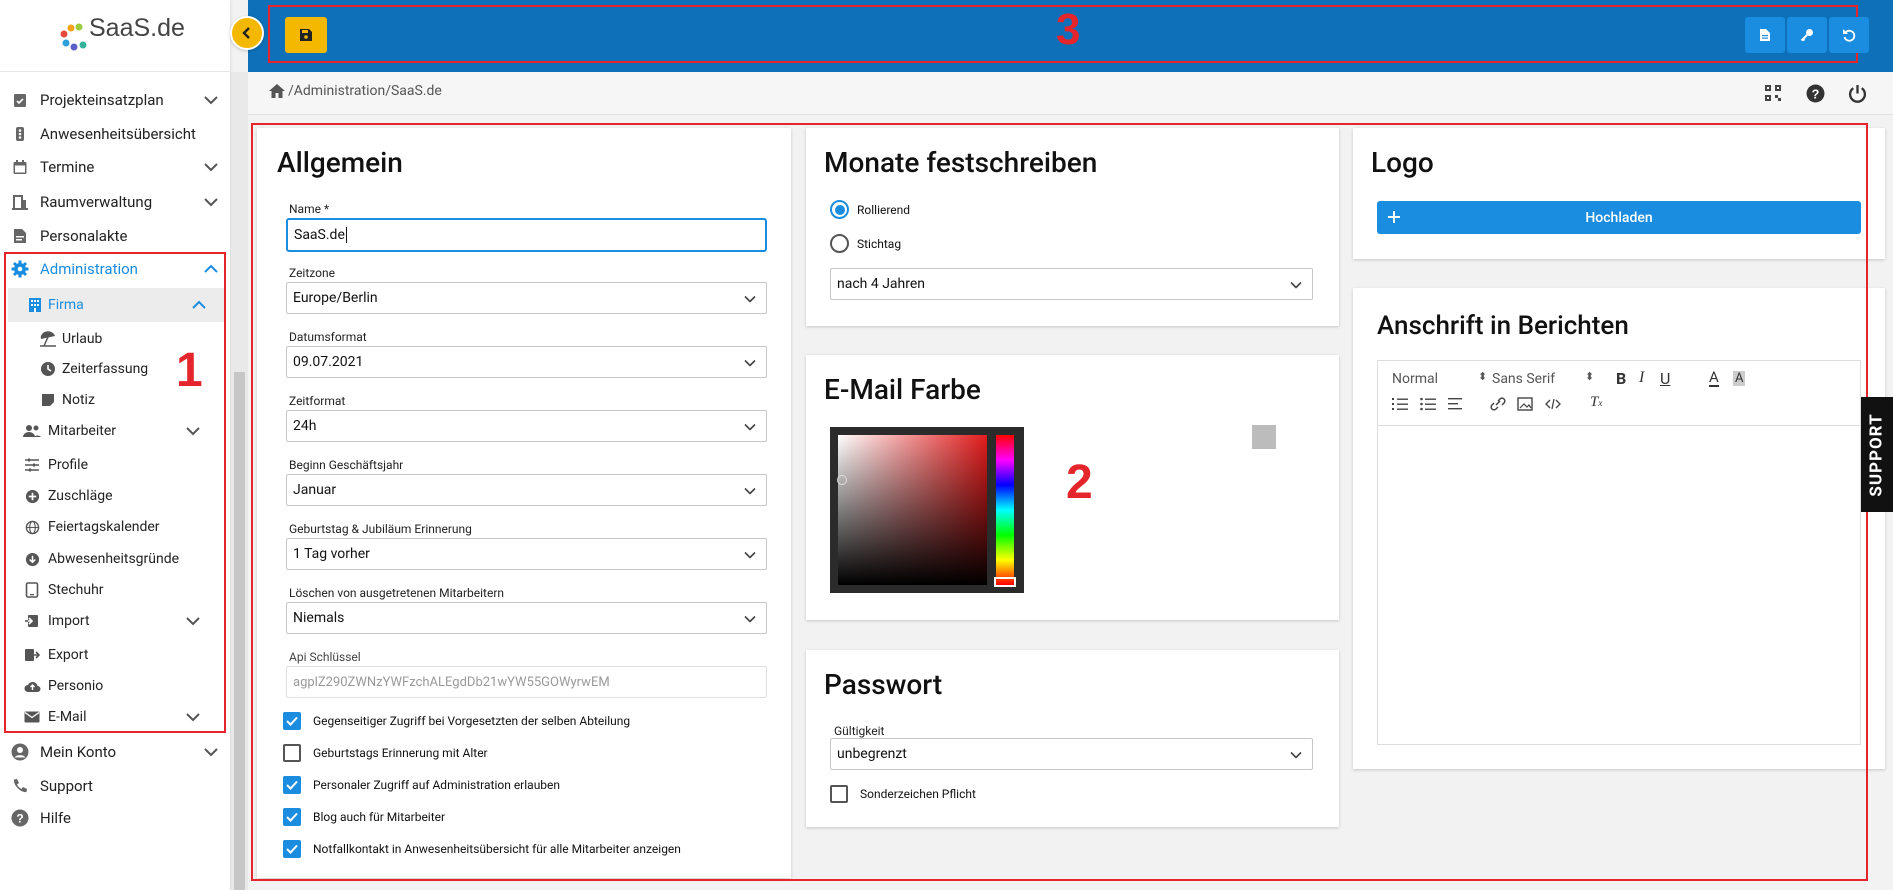 The width and height of the screenshot is (1893, 890). Describe the element at coordinates (115, 686) in the screenshot. I see `sidebar-item-personio: Personio` at that location.